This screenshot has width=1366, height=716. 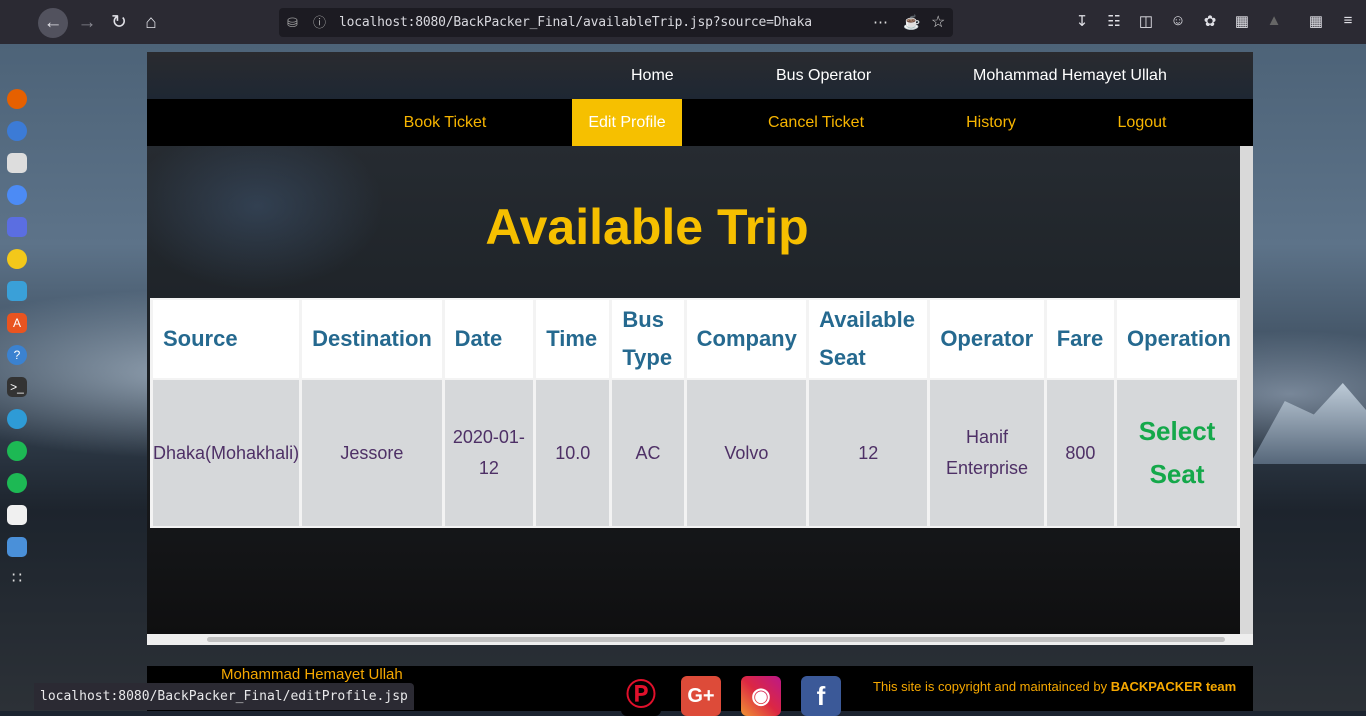 What do you see at coordinates (1142, 122) in the screenshot?
I see `menu-logout: Logout` at bounding box center [1142, 122].